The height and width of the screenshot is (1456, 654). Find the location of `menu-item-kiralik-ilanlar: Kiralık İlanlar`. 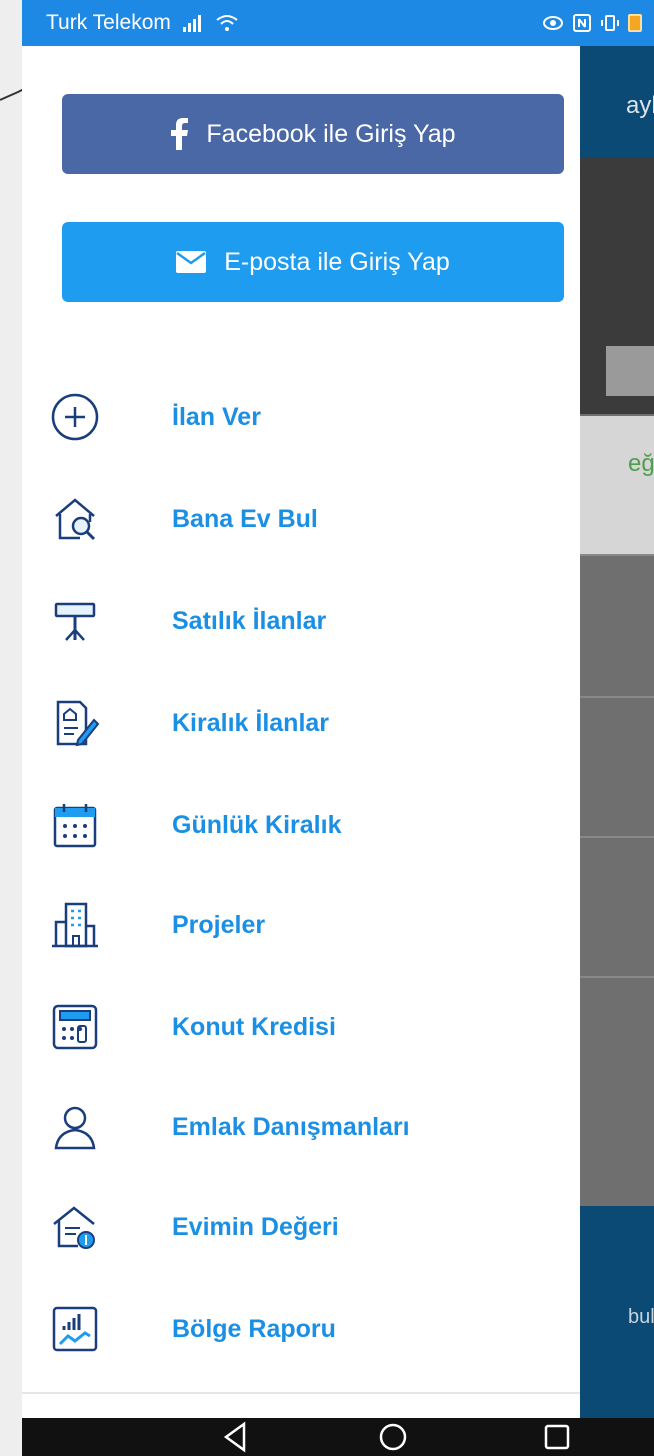

menu-item-kiralik-ilanlar: Kiralık İlanlar is located at coordinates (308, 723).